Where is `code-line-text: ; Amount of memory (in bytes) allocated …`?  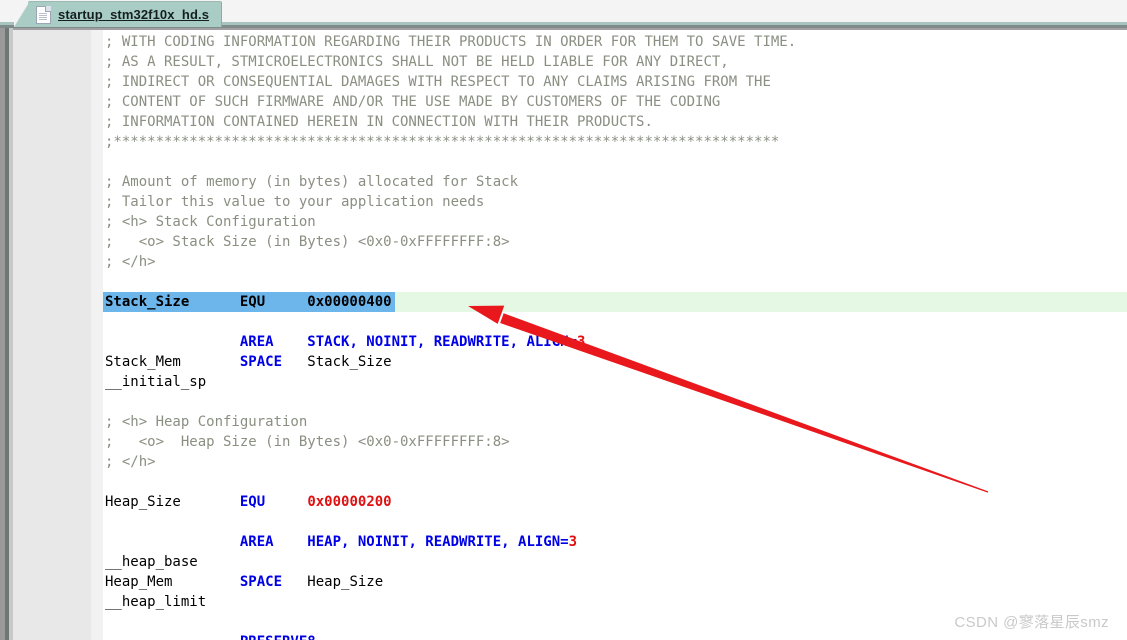
code-line-text: ; Amount of memory (in bytes) allocated … is located at coordinates (312, 182).